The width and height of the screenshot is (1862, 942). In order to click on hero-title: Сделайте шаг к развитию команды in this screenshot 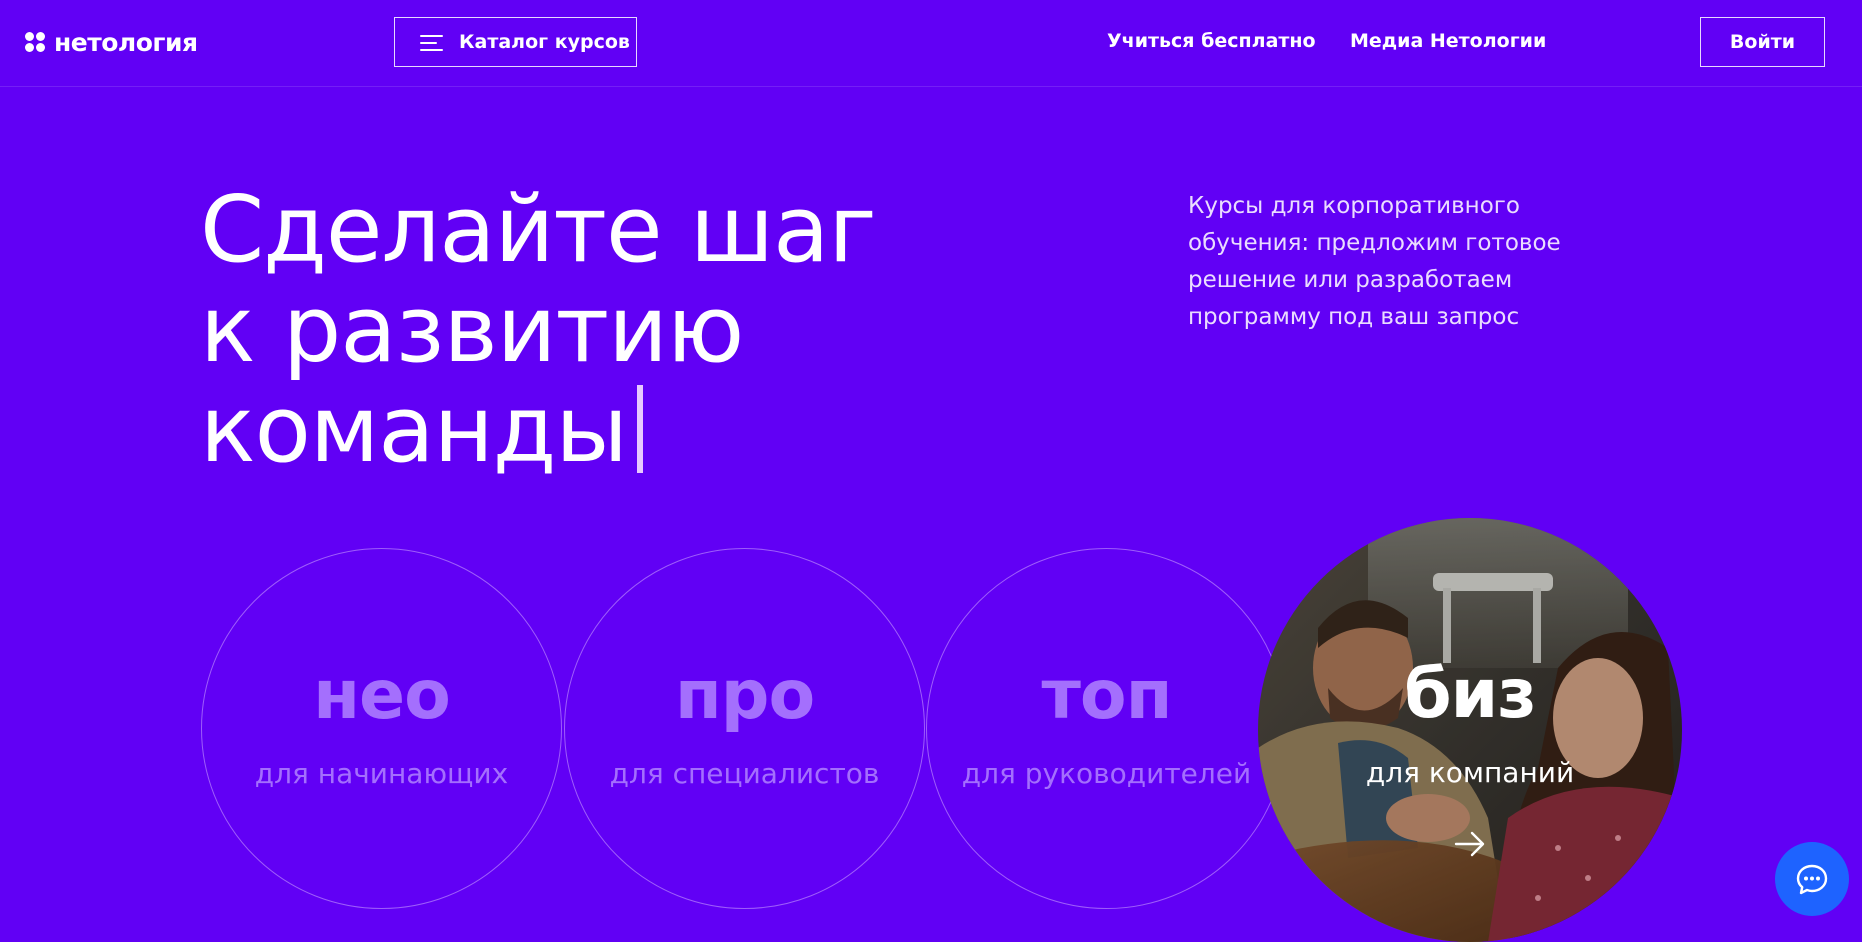, I will do `click(538, 328)`.